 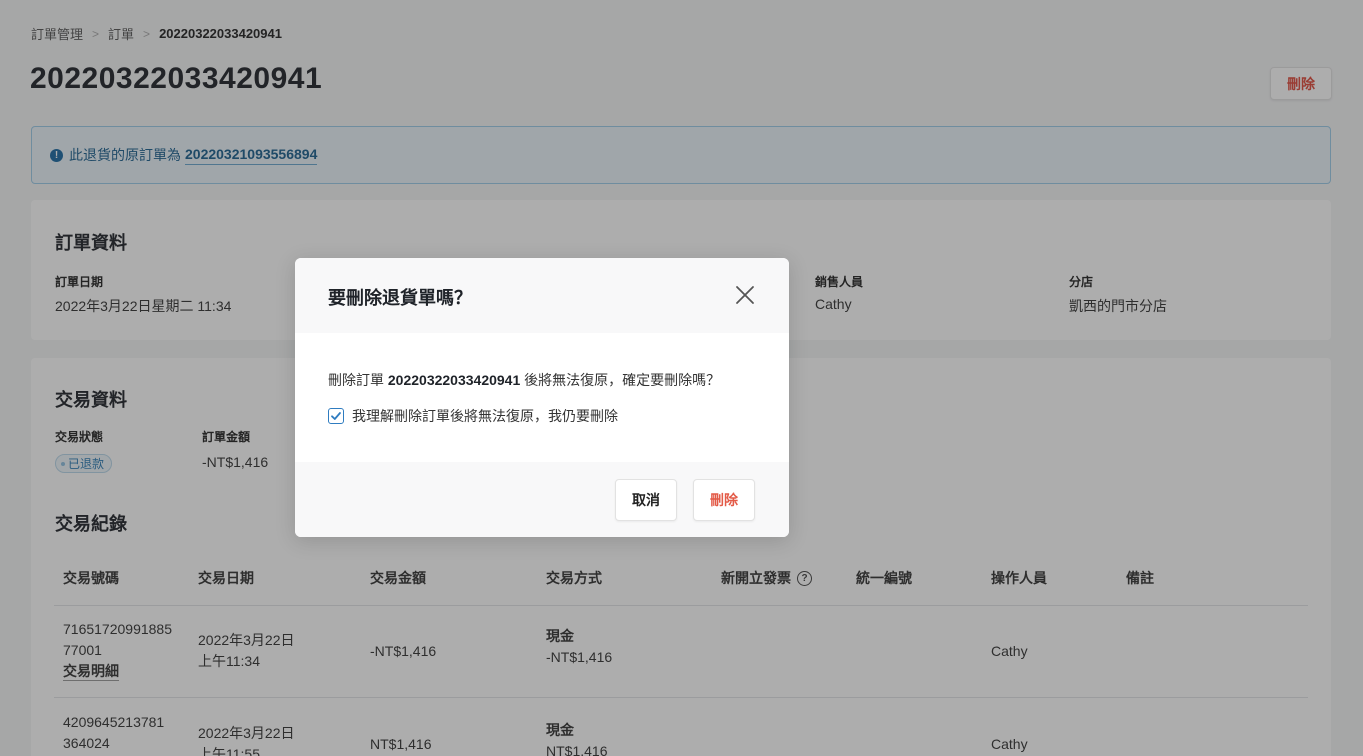 What do you see at coordinates (745, 295) in the screenshot?
I see `close-icon` at bounding box center [745, 295].